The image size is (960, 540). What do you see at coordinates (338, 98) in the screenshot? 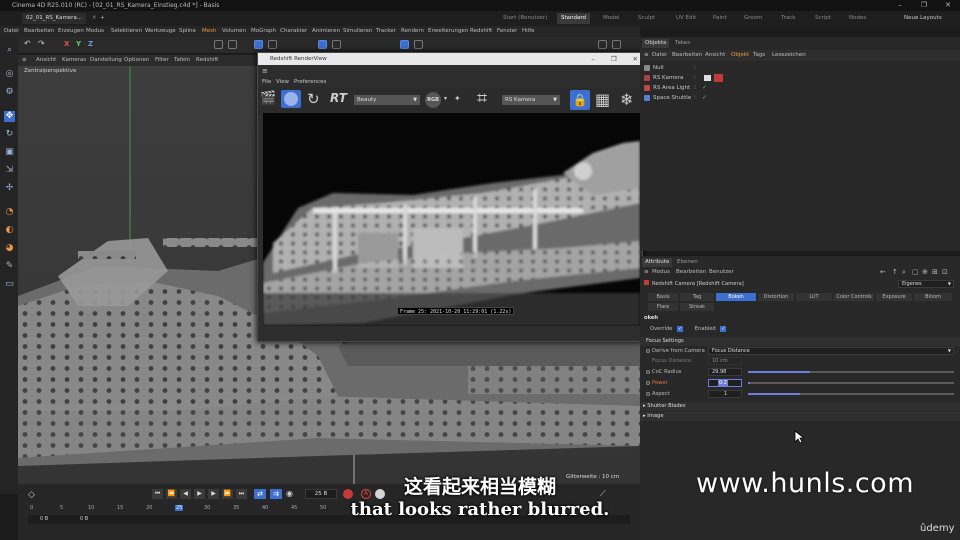
I see `rt-button: RT` at bounding box center [338, 98].